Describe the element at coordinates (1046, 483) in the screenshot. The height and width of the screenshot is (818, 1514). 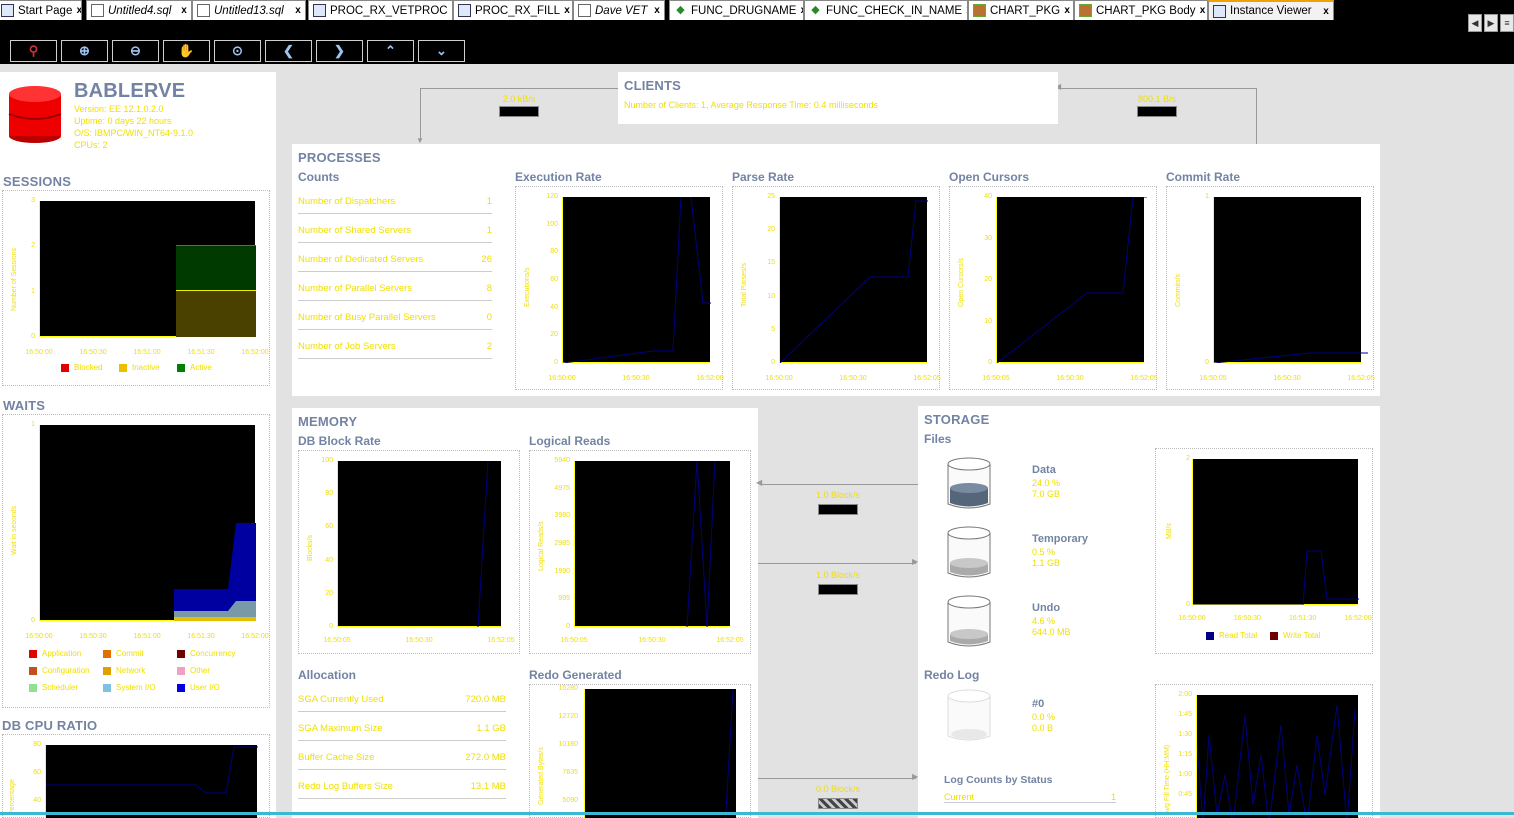
I see `file-usage-pct: 24.0 %` at that location.